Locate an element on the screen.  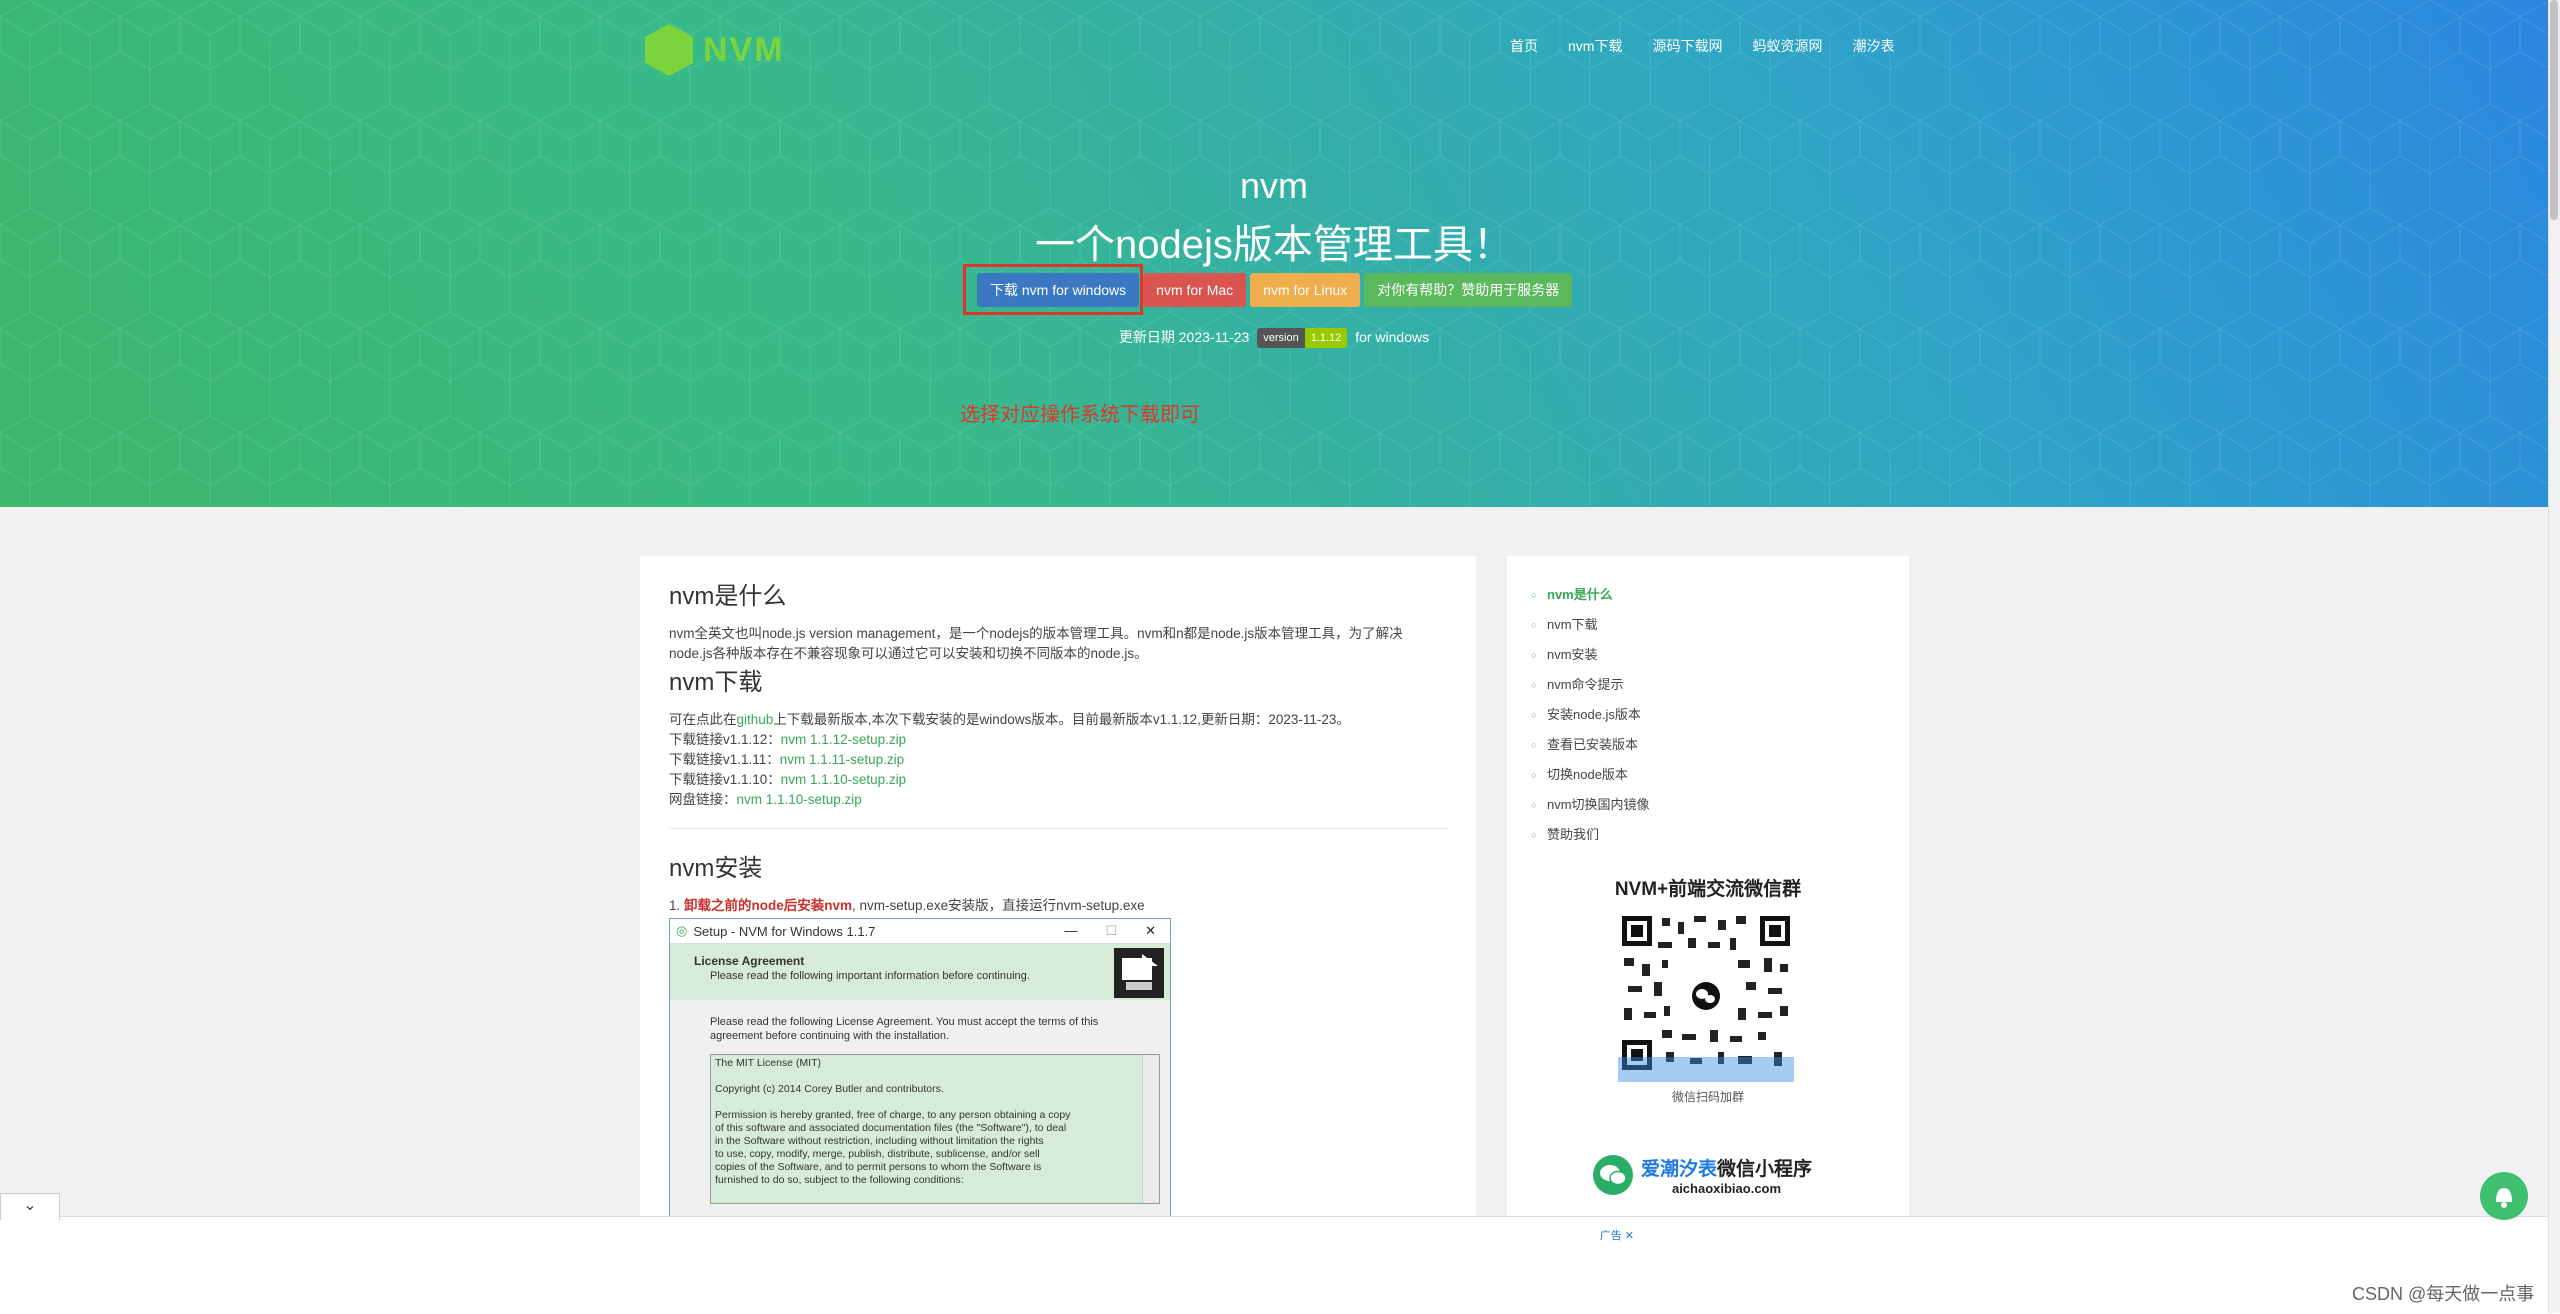
mini-program-text: 爱潮汐表微信小程序 aichaoxibiao.com is located at coordinates (1726, 1175).